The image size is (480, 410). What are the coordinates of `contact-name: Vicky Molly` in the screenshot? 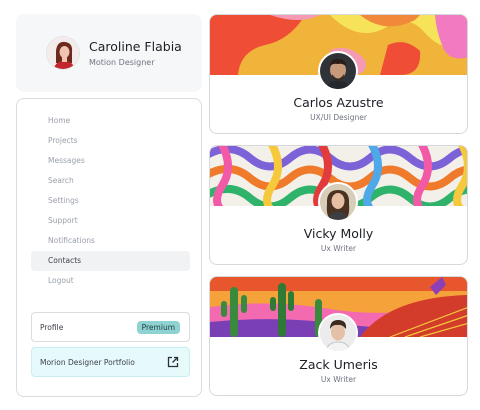 It's located at (338, 233).